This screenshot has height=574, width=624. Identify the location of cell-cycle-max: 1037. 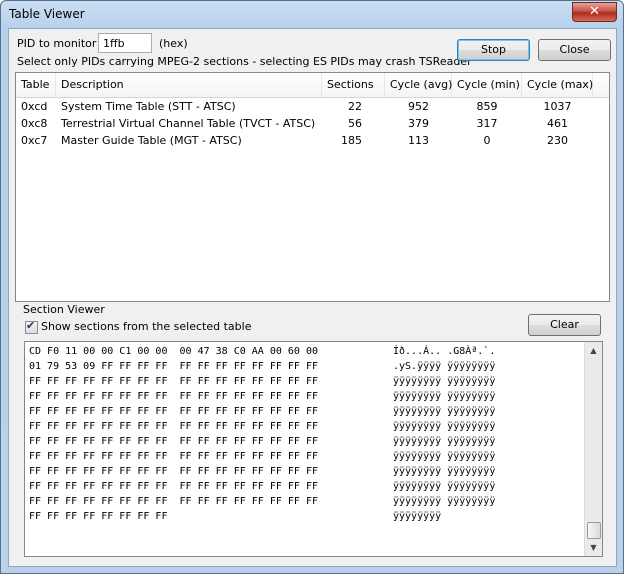
(557, 106).